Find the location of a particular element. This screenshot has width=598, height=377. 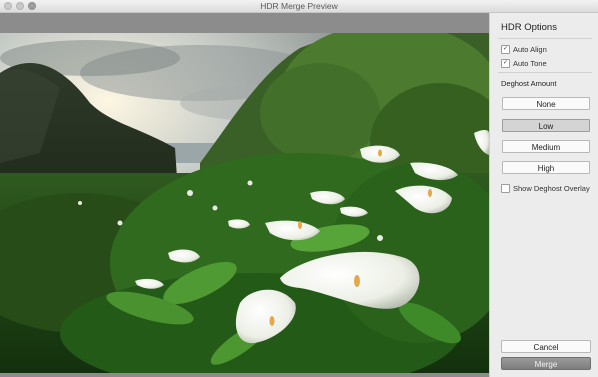

show-deghost-overlay-checkbox is located at coordinates (505, 188).